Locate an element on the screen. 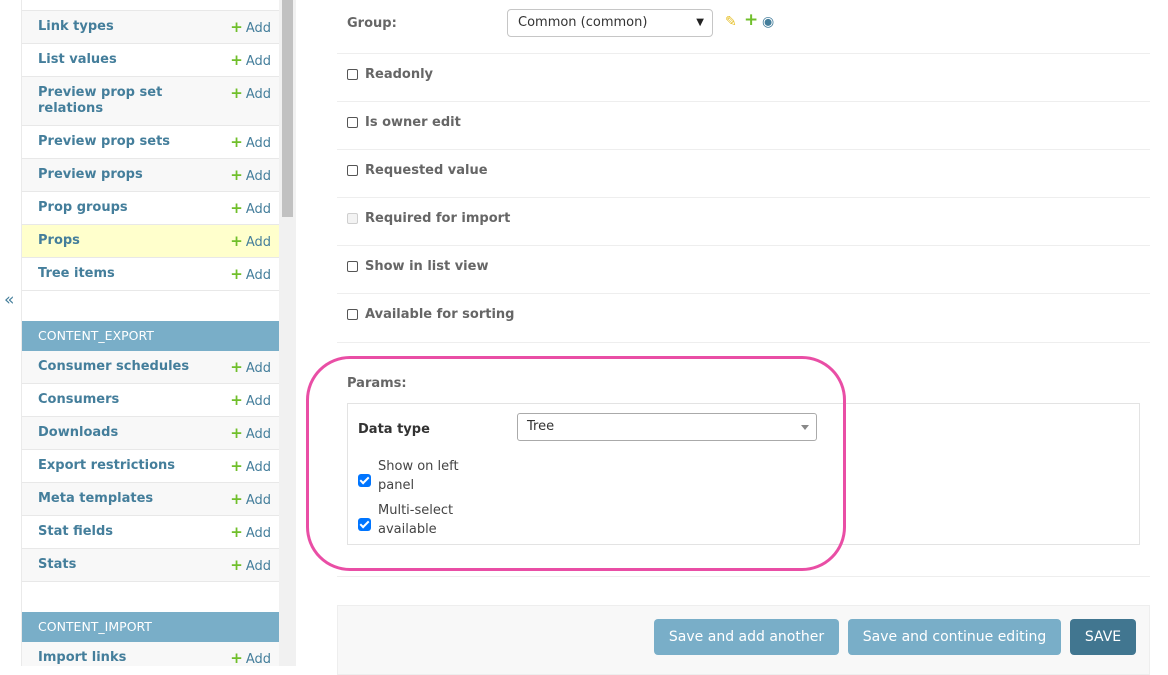 This screenshot has height=675, width=1168. sidebar-item-preview-prop-set-relations: Preview prop set relations + Add is located at coordinates (150, 101).